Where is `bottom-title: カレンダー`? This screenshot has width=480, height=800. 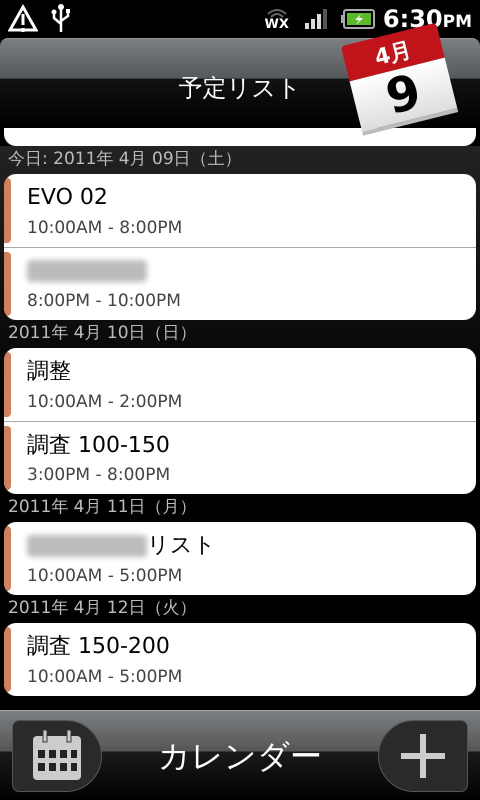 bottom-title: カレンダー is located at coordinates (240, 756).